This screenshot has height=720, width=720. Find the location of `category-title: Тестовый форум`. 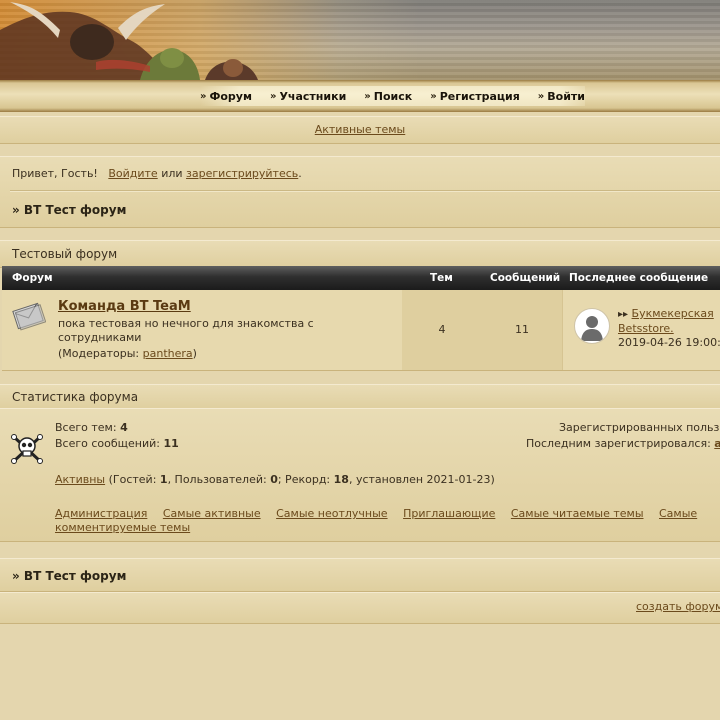

category-title: Тестовый форум is located at coordinates (360, 254).